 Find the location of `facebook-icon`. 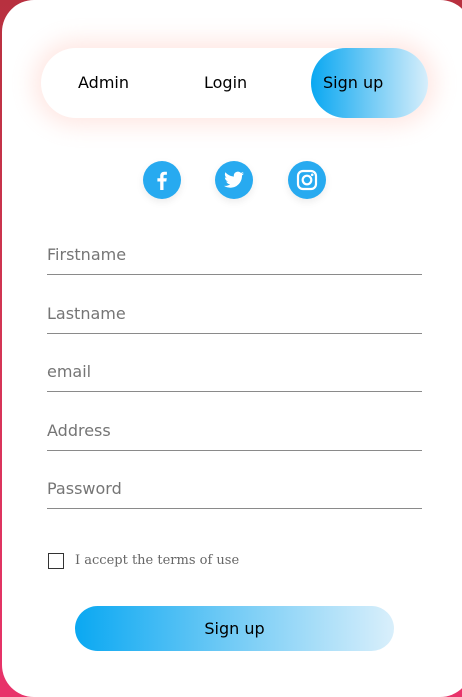

facebook-icon is located at coordinates (162, 180).